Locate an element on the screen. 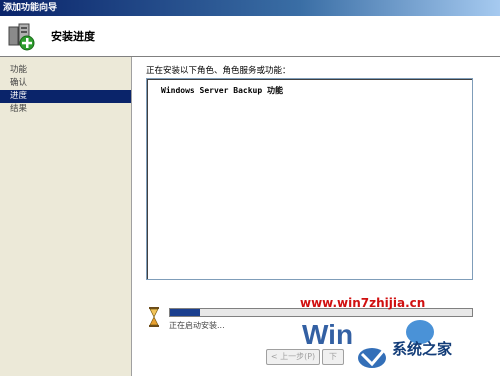  step-item-features: 功能 is located at coordinates (19, 70).